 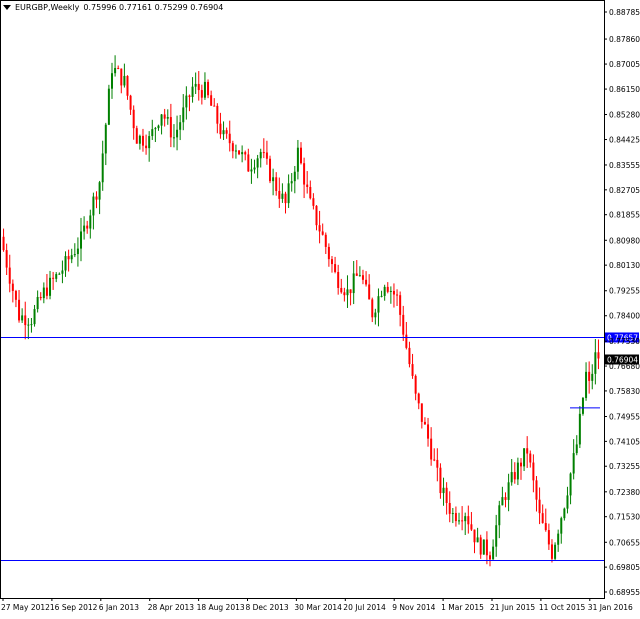 I want to click on dropdown-triangle-icon, so click(x=7, y=7).